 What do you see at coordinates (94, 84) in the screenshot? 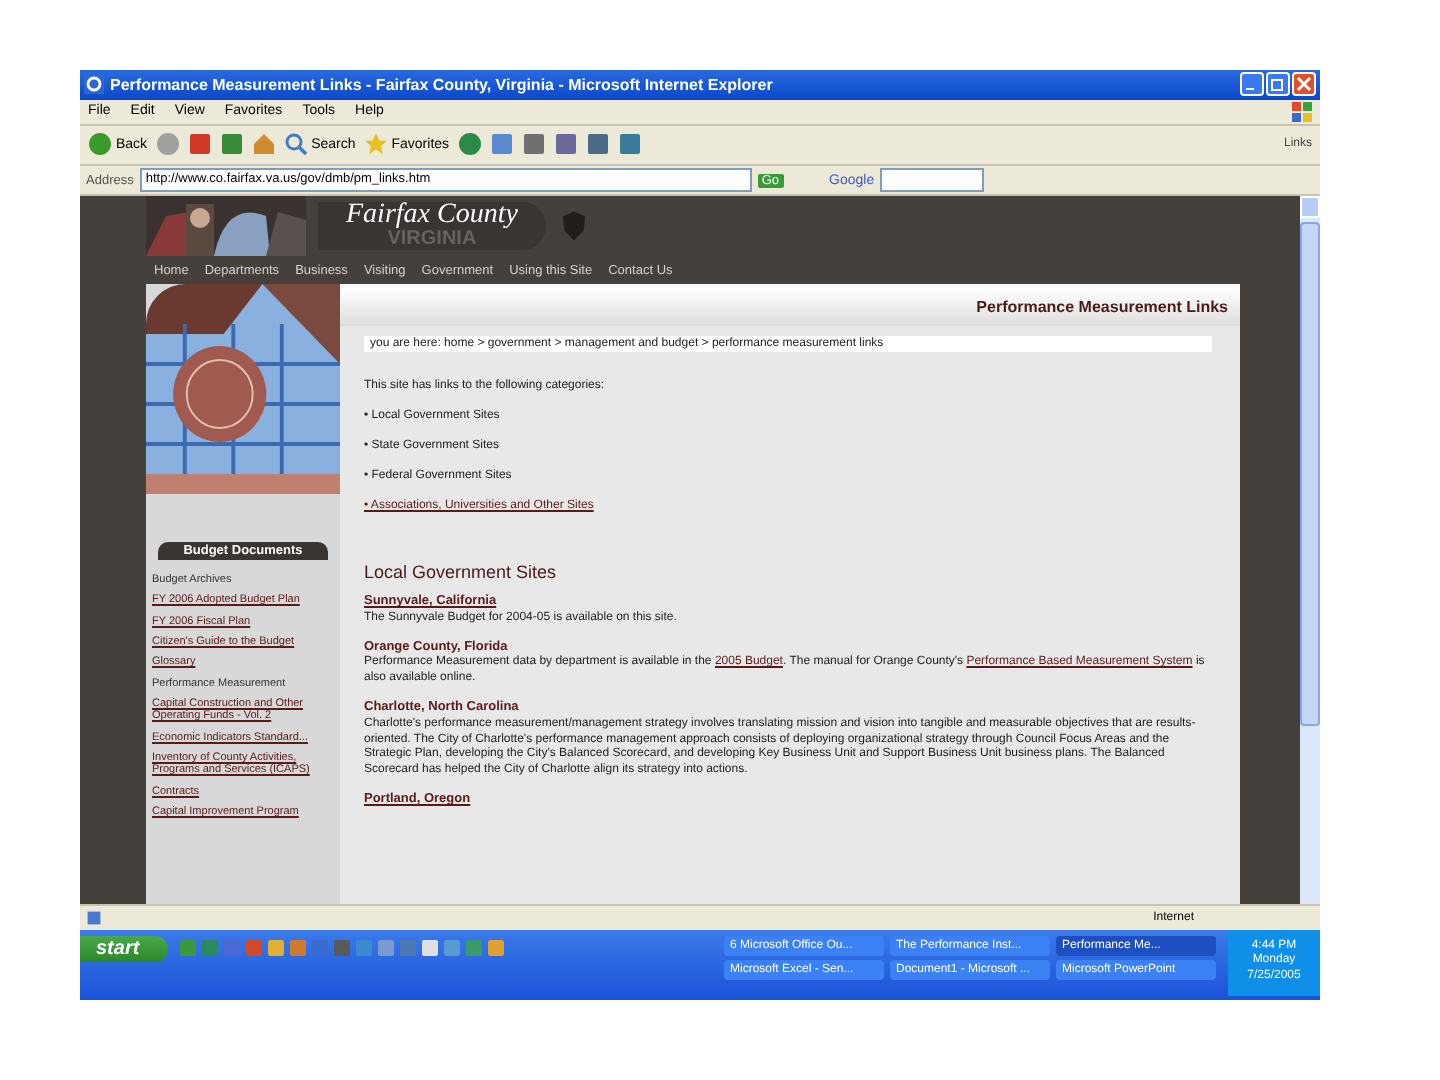
I see `browser-icon` at bounding box center [94, 84].